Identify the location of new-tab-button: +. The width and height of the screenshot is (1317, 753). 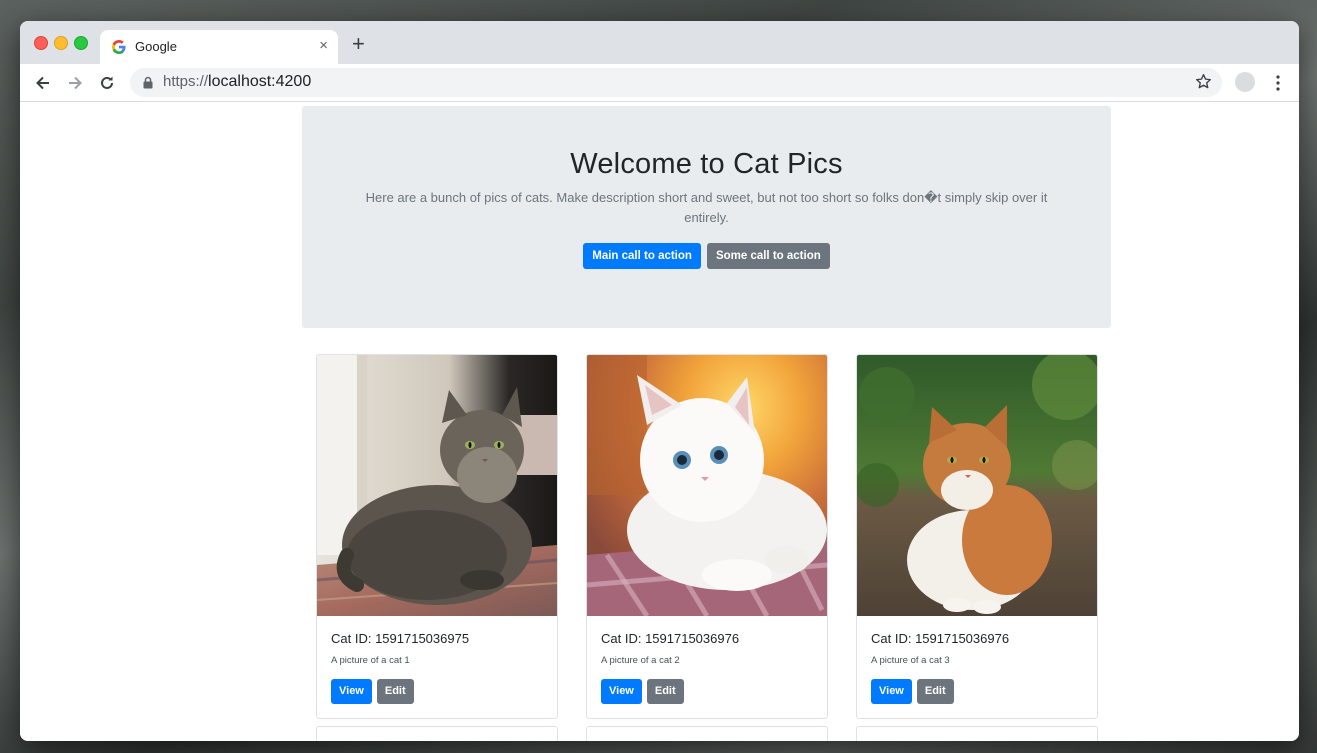
(358, 44).